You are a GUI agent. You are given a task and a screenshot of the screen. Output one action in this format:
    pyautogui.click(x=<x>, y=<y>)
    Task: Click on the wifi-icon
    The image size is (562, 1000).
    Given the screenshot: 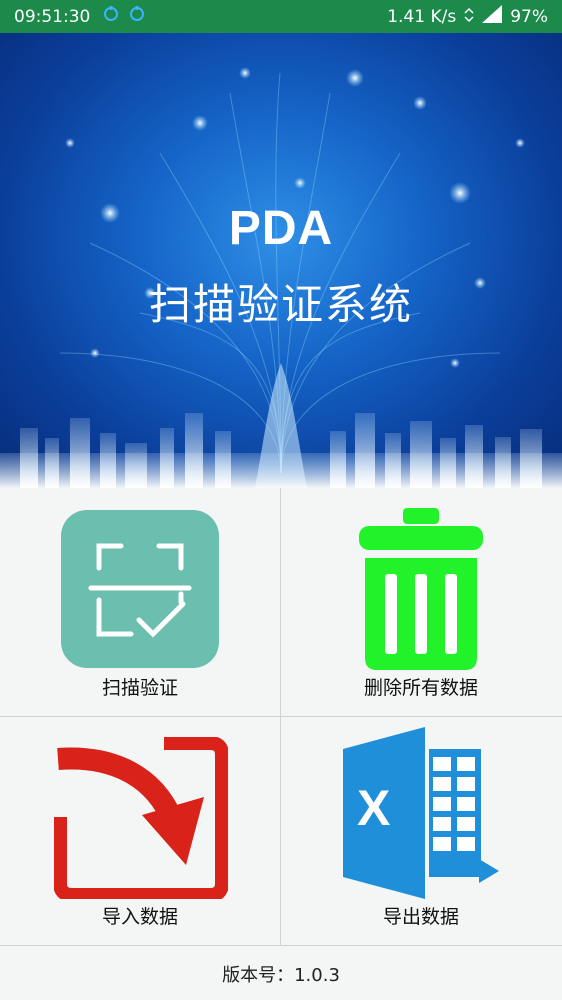 What is the action you would take?
    pyautogui.click(x=469, y=17)
    